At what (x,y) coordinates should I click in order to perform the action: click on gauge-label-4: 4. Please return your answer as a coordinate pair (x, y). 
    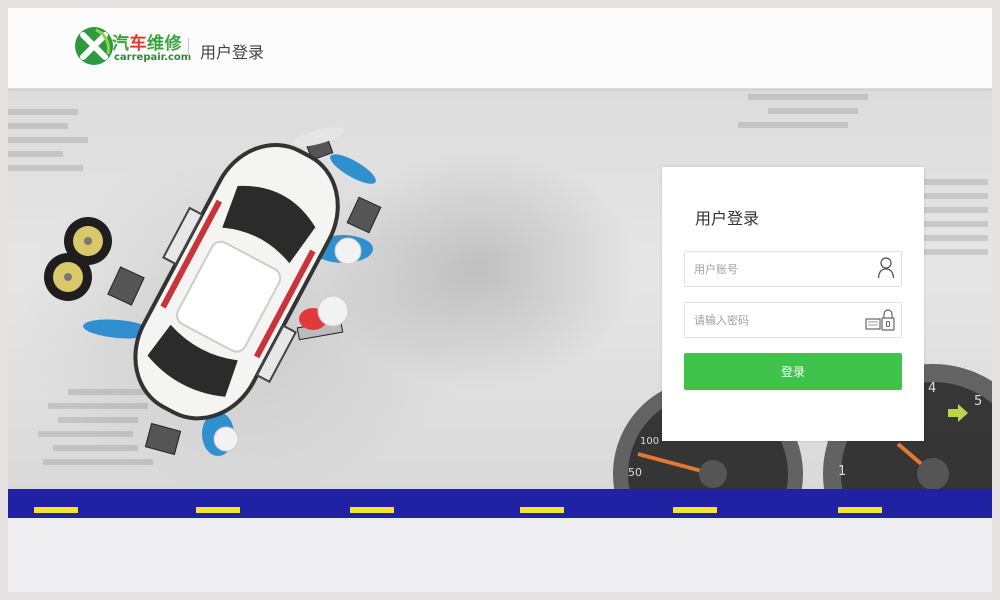
    Looking at the image, I should click on (932, 388).